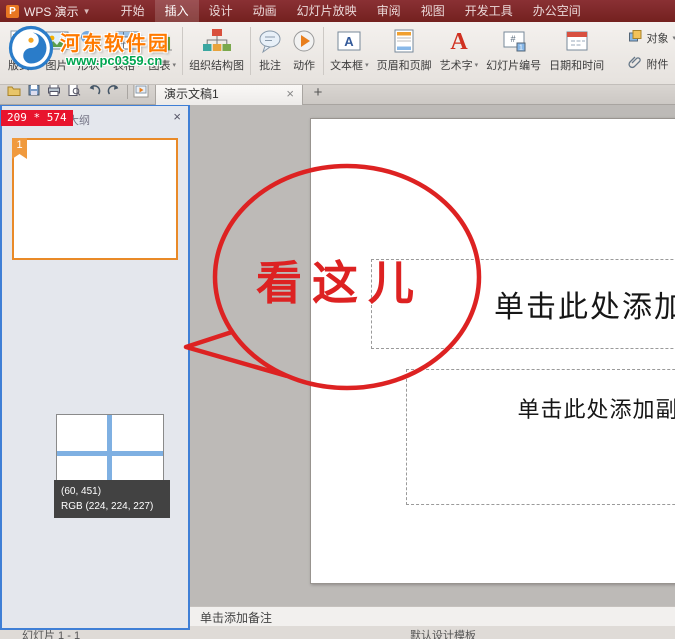 This screenshot has height=639, width=675. Describe the element at coordinates (577, 41) in the screenshot. I see `date-time-icon` at that location.